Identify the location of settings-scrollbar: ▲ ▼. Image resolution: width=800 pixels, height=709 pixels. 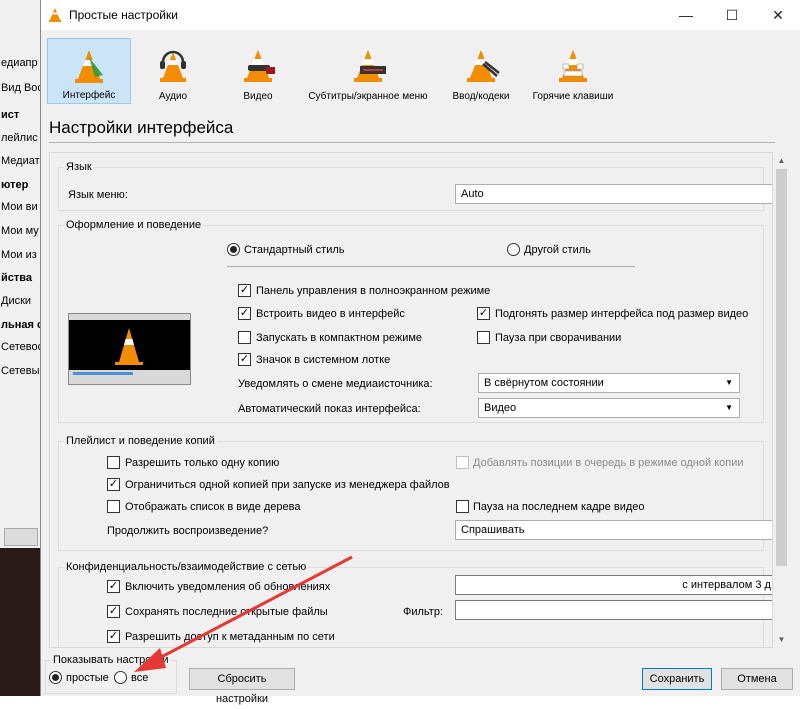
(781, 400).